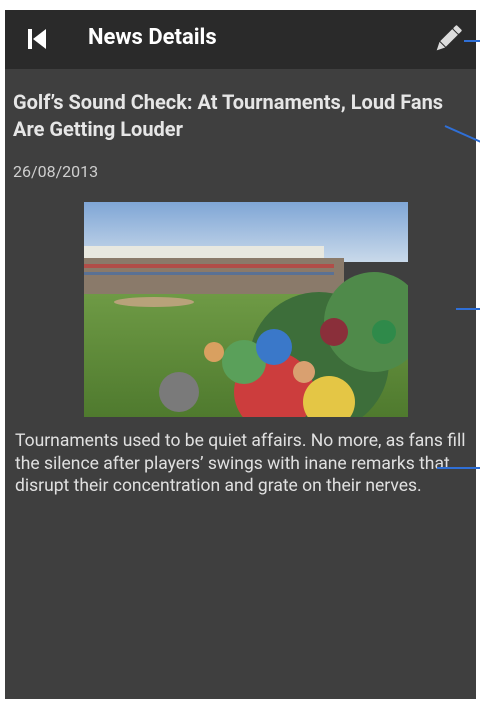 This screenshot has width=480, height=702. I want to click on annotation-line-image, so click(468, 309).